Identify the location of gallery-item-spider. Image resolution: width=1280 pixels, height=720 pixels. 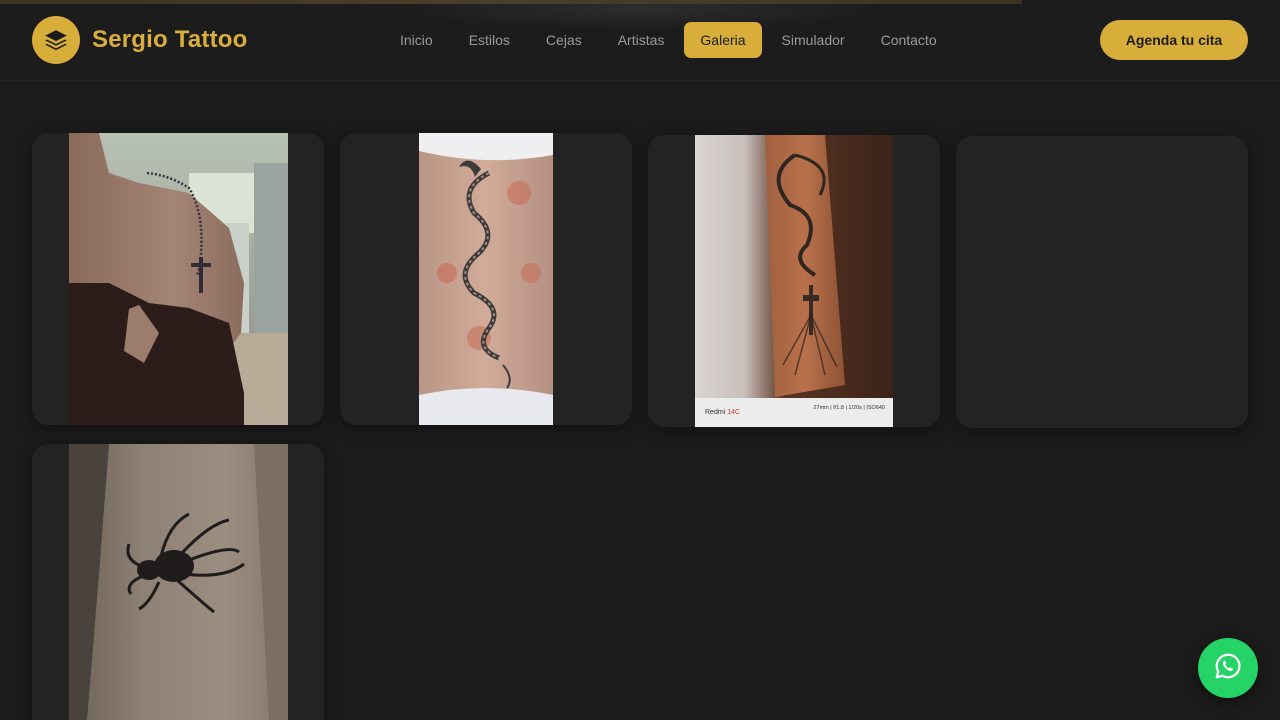
(178, 582).